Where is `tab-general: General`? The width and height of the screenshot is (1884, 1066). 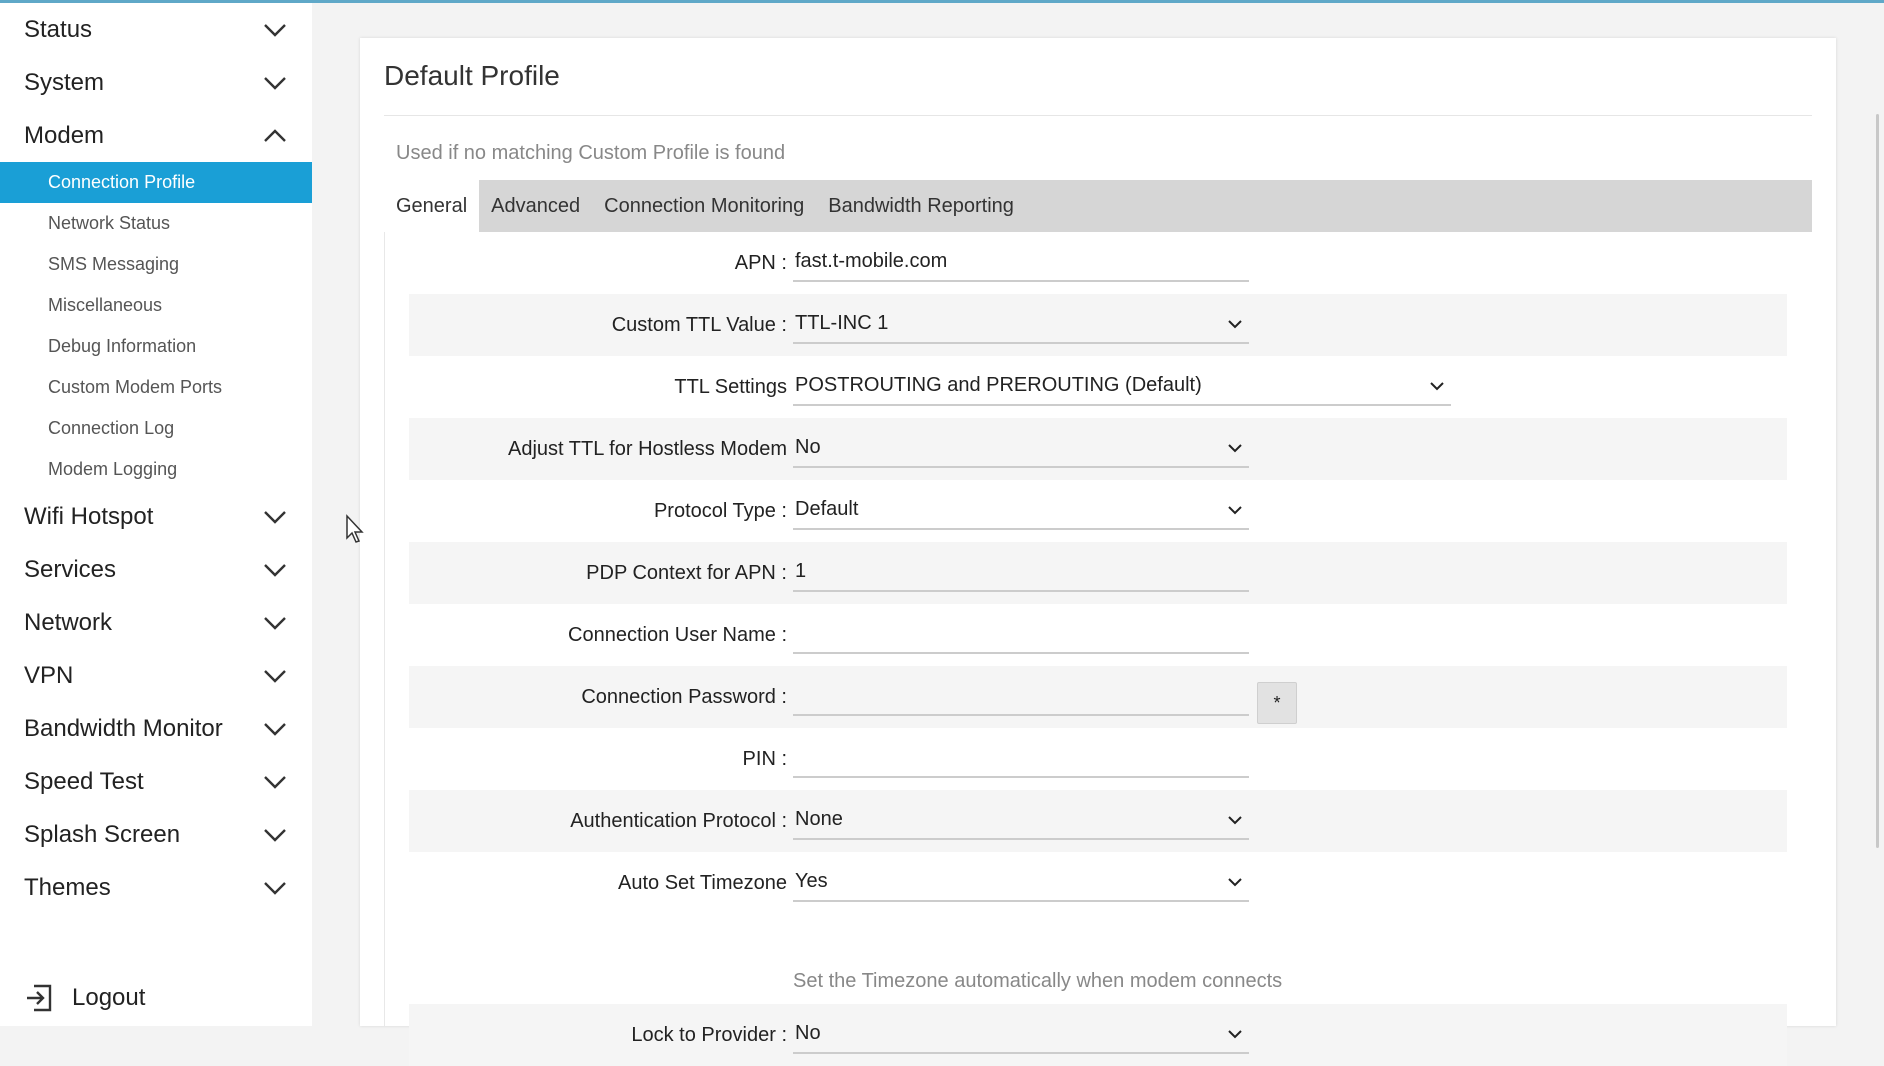
tab-general: General is located at coordinates (432, 206).